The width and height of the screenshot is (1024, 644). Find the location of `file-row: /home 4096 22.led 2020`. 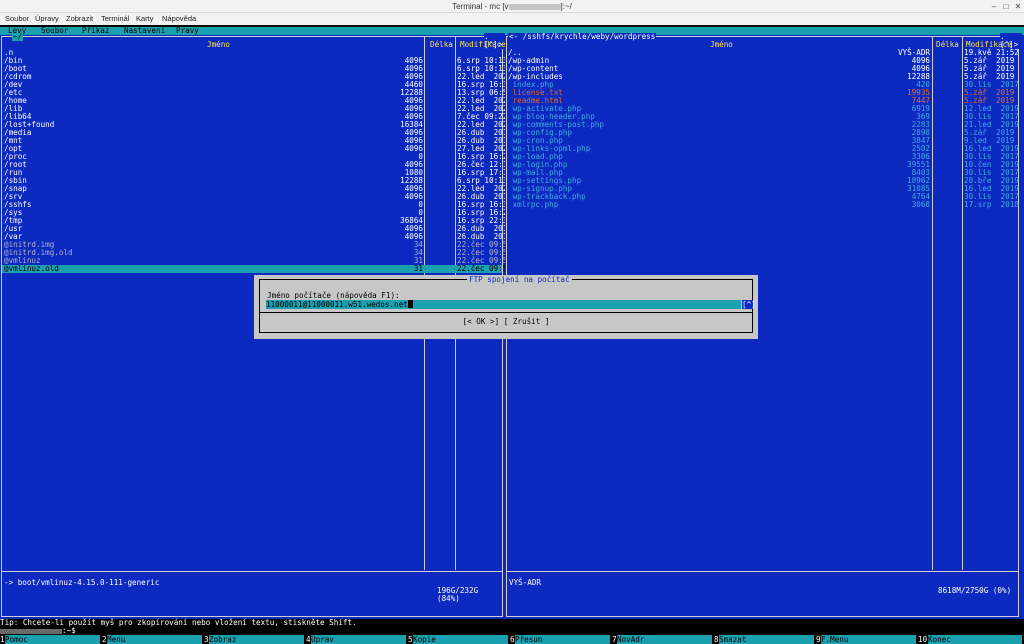

file-row: /home 4096 22.led 2020 is located at coordinates (257, 101).